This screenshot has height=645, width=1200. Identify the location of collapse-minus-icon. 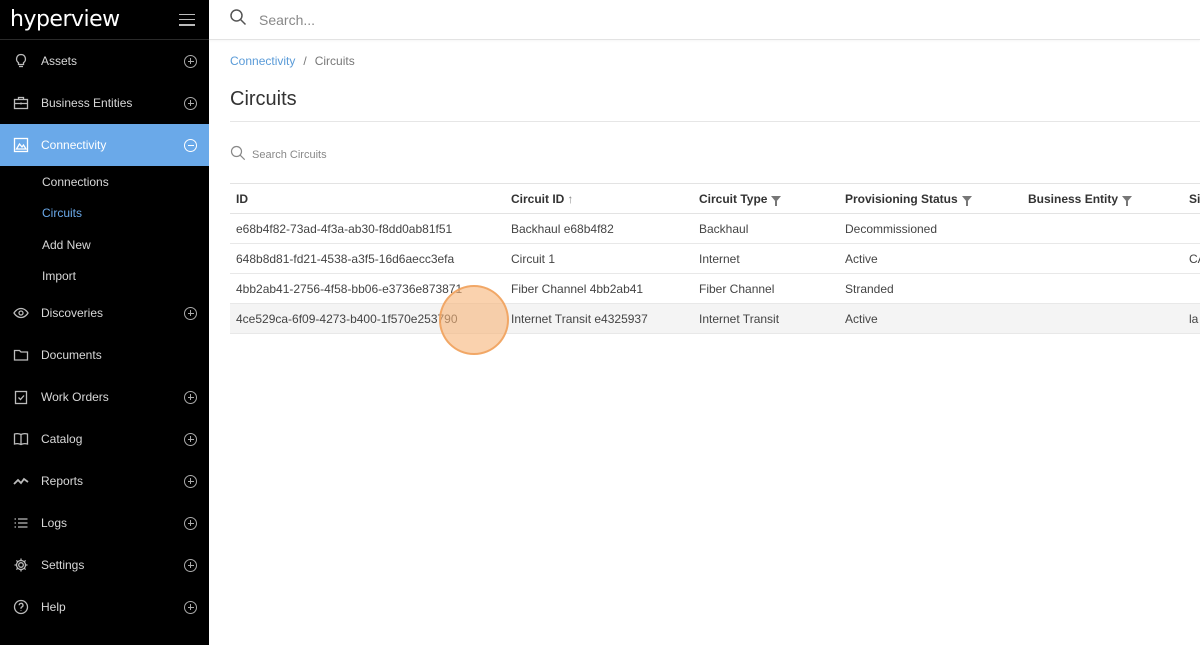
(190, 145).